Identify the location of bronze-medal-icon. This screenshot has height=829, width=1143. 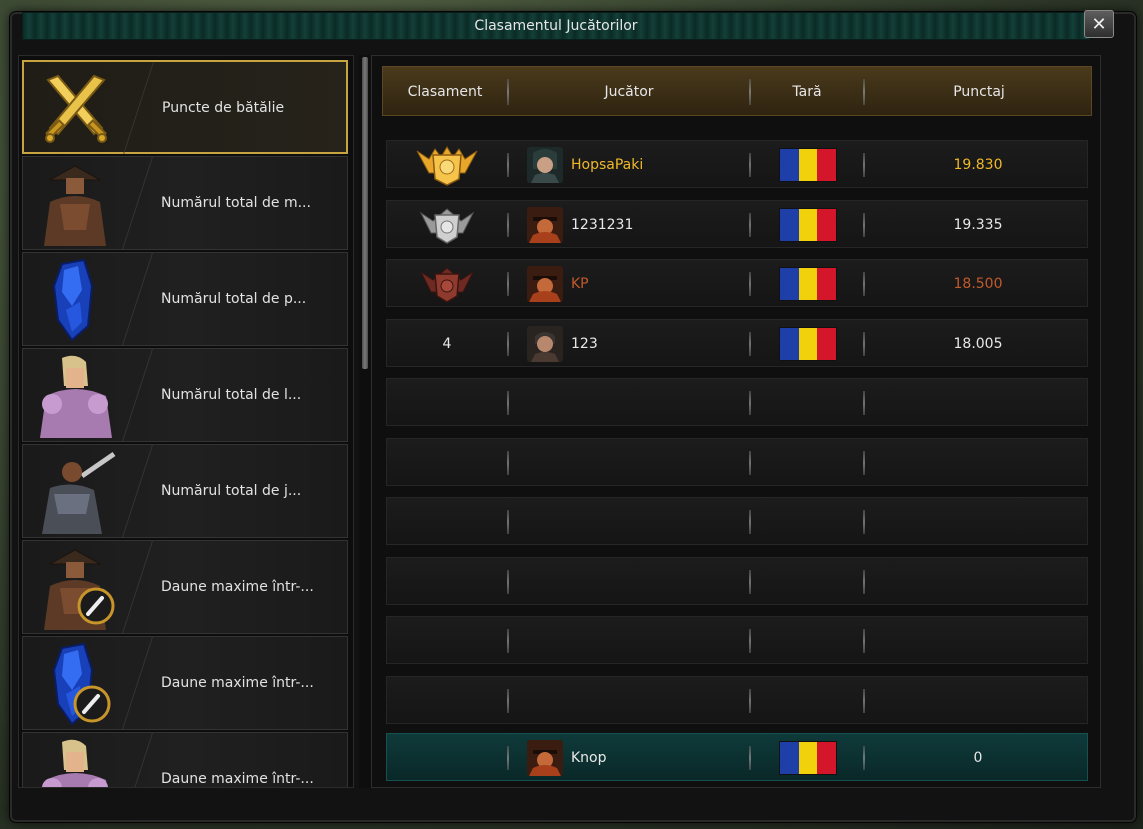
(447, 284).